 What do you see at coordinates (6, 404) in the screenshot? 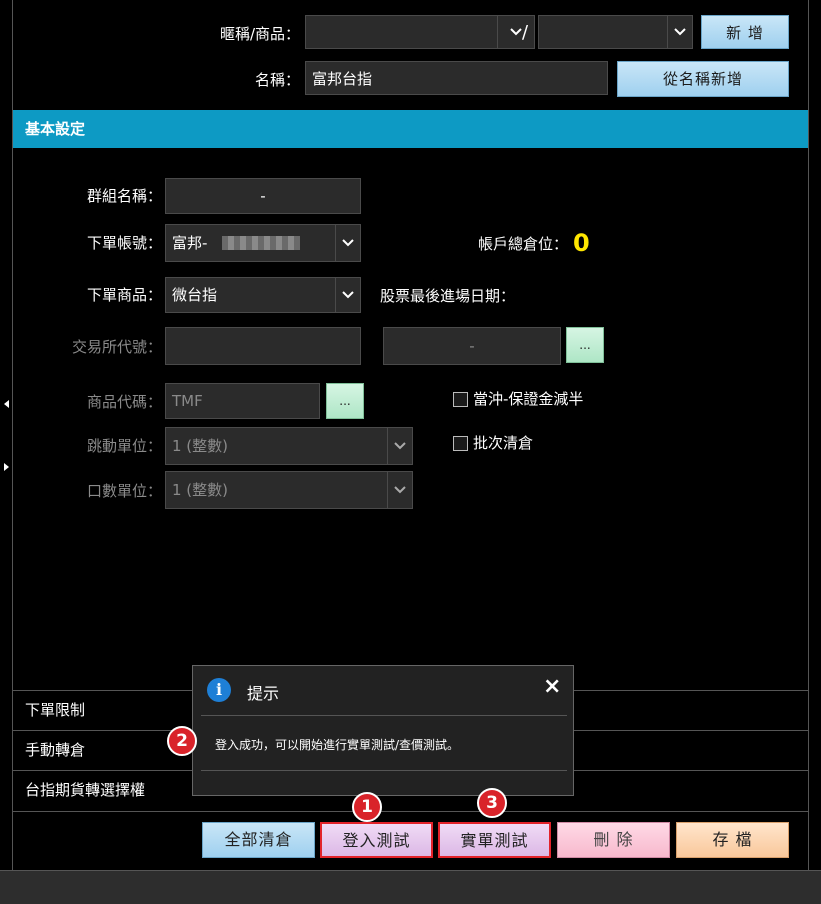
I see `collapse-left-icon` at bounding box center [6, 404].